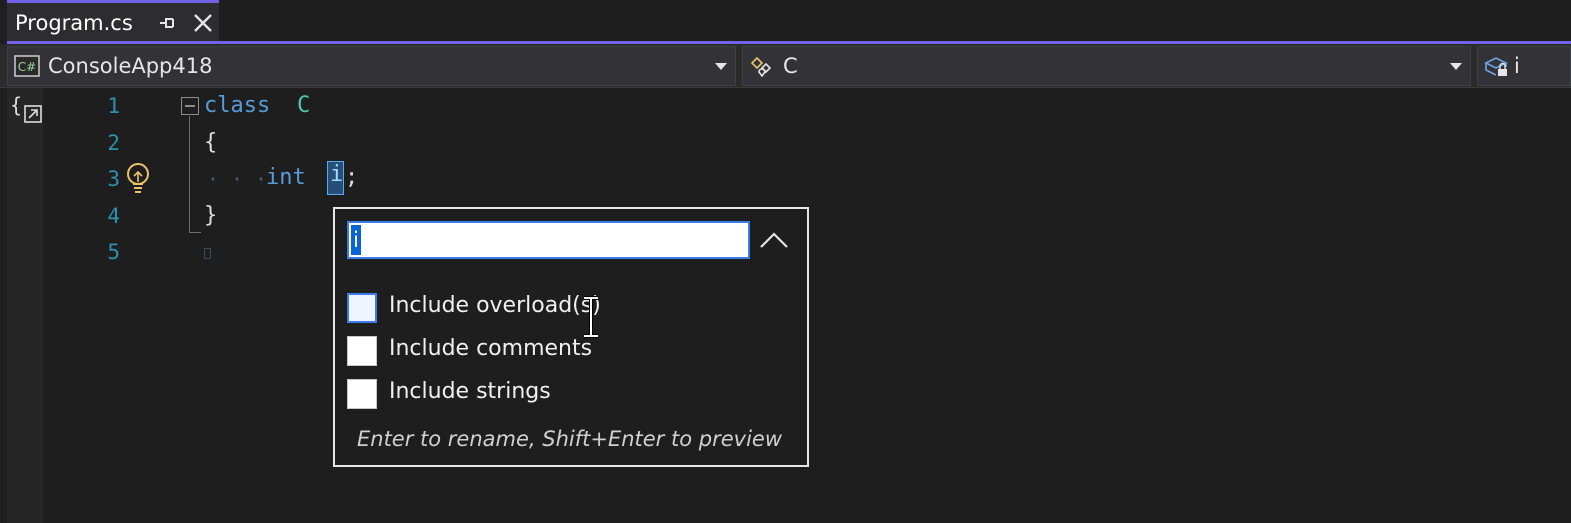 The image size is (1571, 523). Describe the element at coordinates (167, 23) in the screenshot. I see `pin-icon` at that location.